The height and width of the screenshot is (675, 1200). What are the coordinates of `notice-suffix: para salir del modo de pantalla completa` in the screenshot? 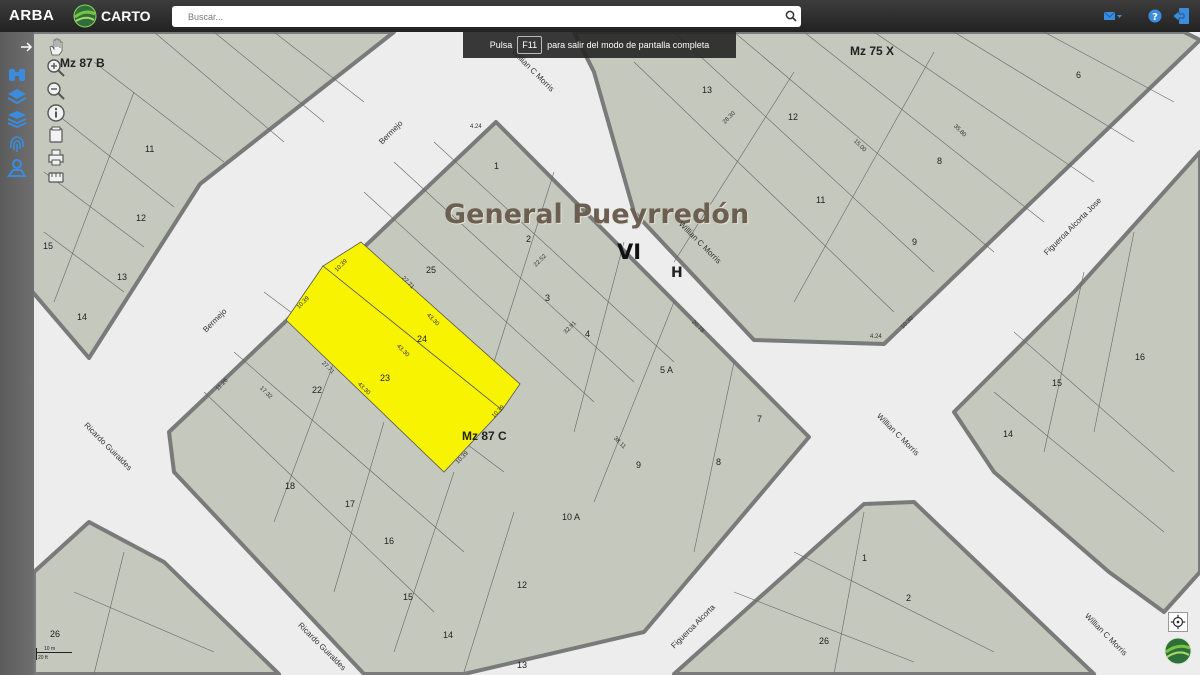 It's located at (628, 45).